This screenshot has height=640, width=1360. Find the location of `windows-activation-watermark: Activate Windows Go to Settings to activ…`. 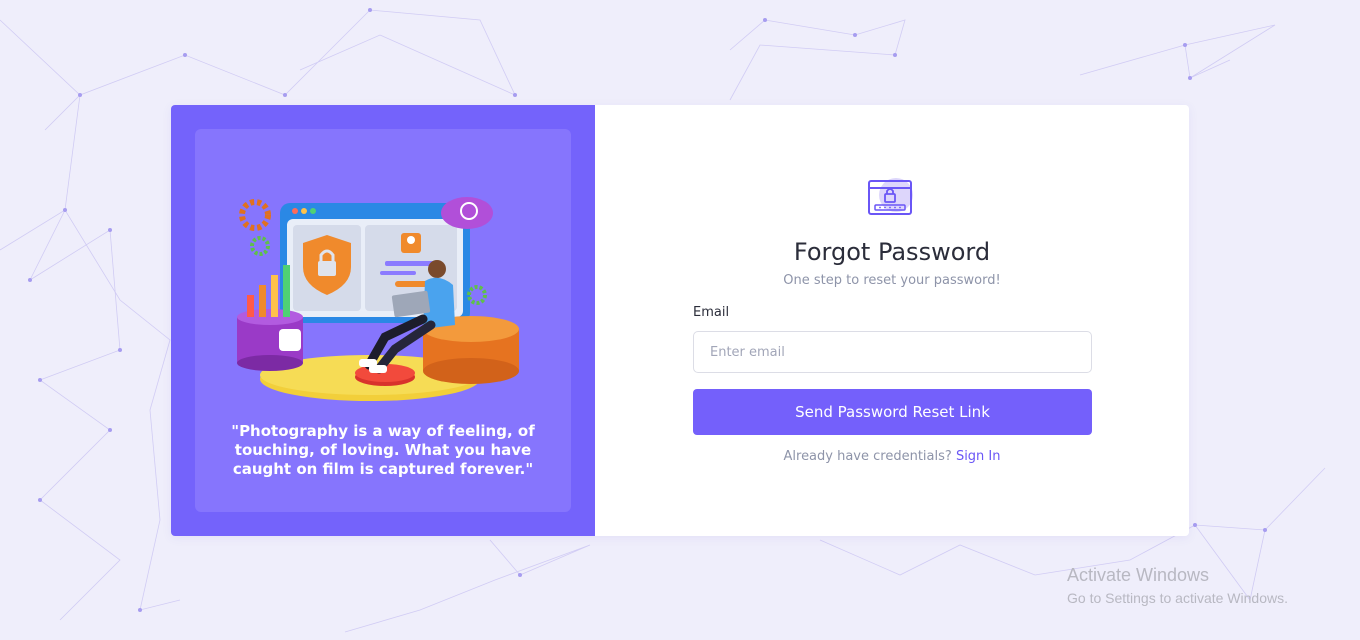

windows-activation-watermark: Activate Windows Go to Settings to activ… is located at coordinates (1177, 585).